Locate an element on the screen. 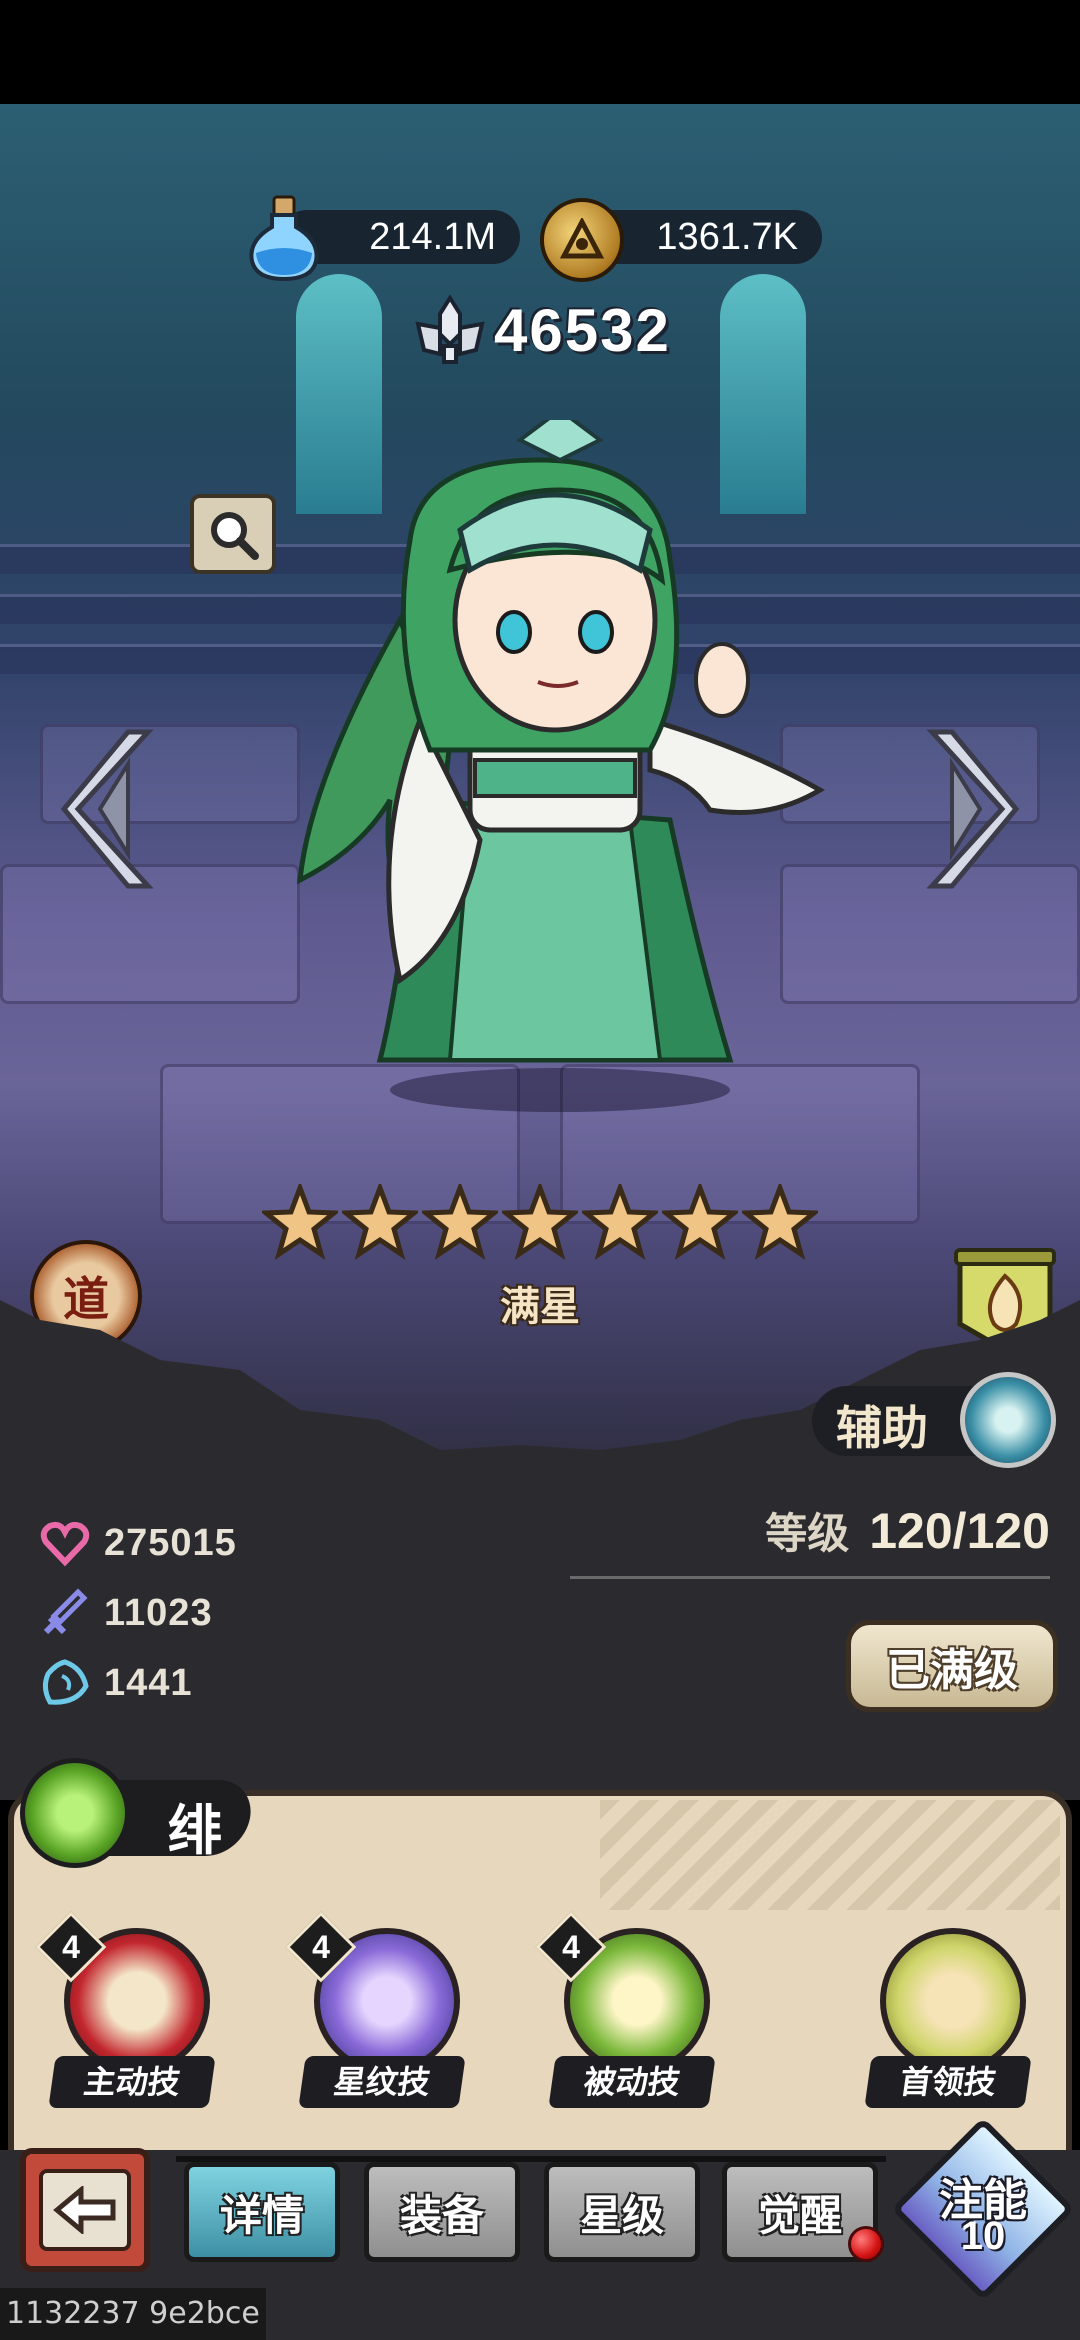  coin-value: 1361.7K is located at coordinates (727, 236).